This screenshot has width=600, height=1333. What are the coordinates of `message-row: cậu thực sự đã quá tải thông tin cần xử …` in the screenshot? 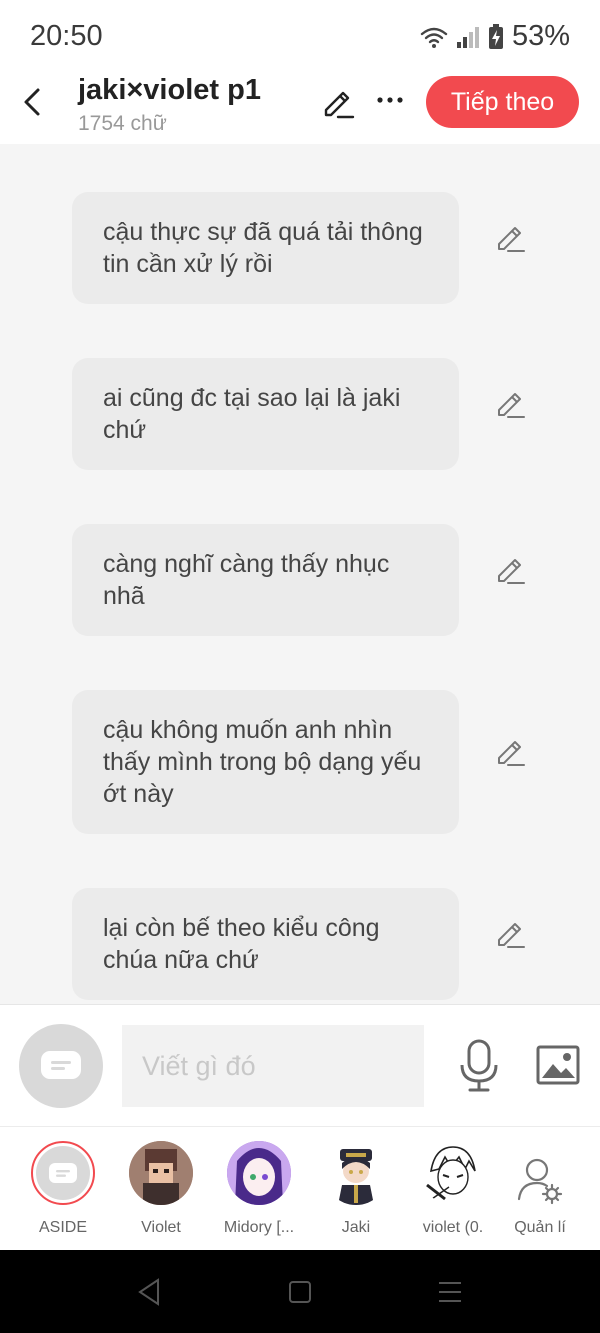 It's located at (307, 248).